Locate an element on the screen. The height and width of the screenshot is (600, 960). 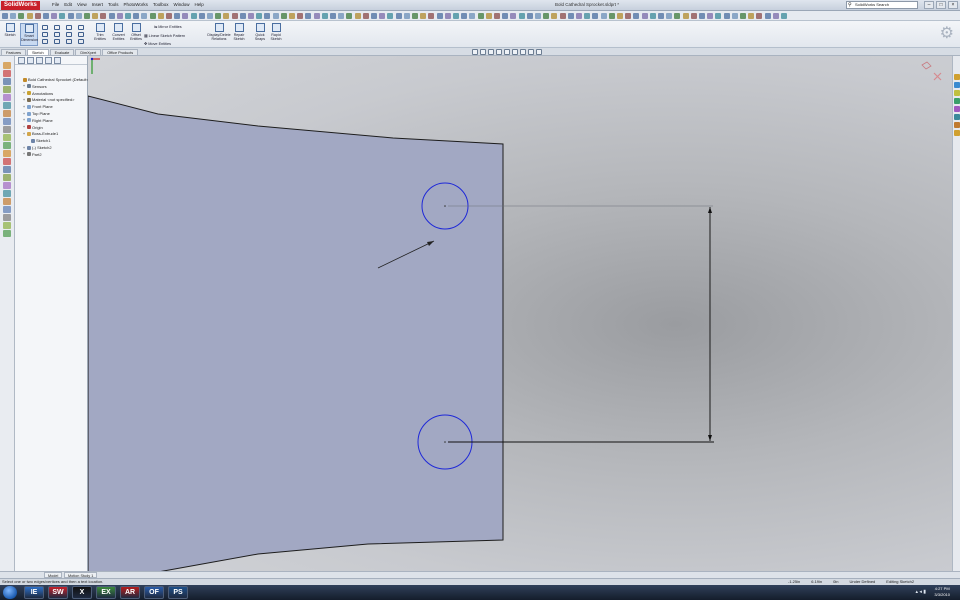
tree-node: + Sensors is located at coordinates (35, 86).